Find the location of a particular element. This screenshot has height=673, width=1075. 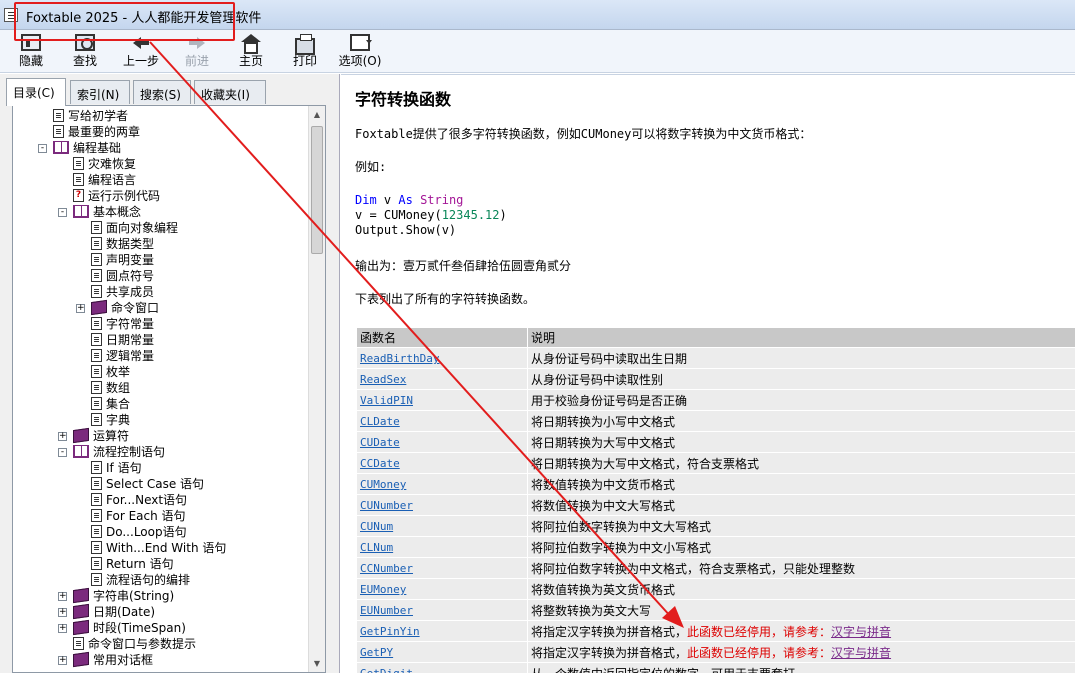

tree-item: For...Next语句 is located at coordinates (161, 500).